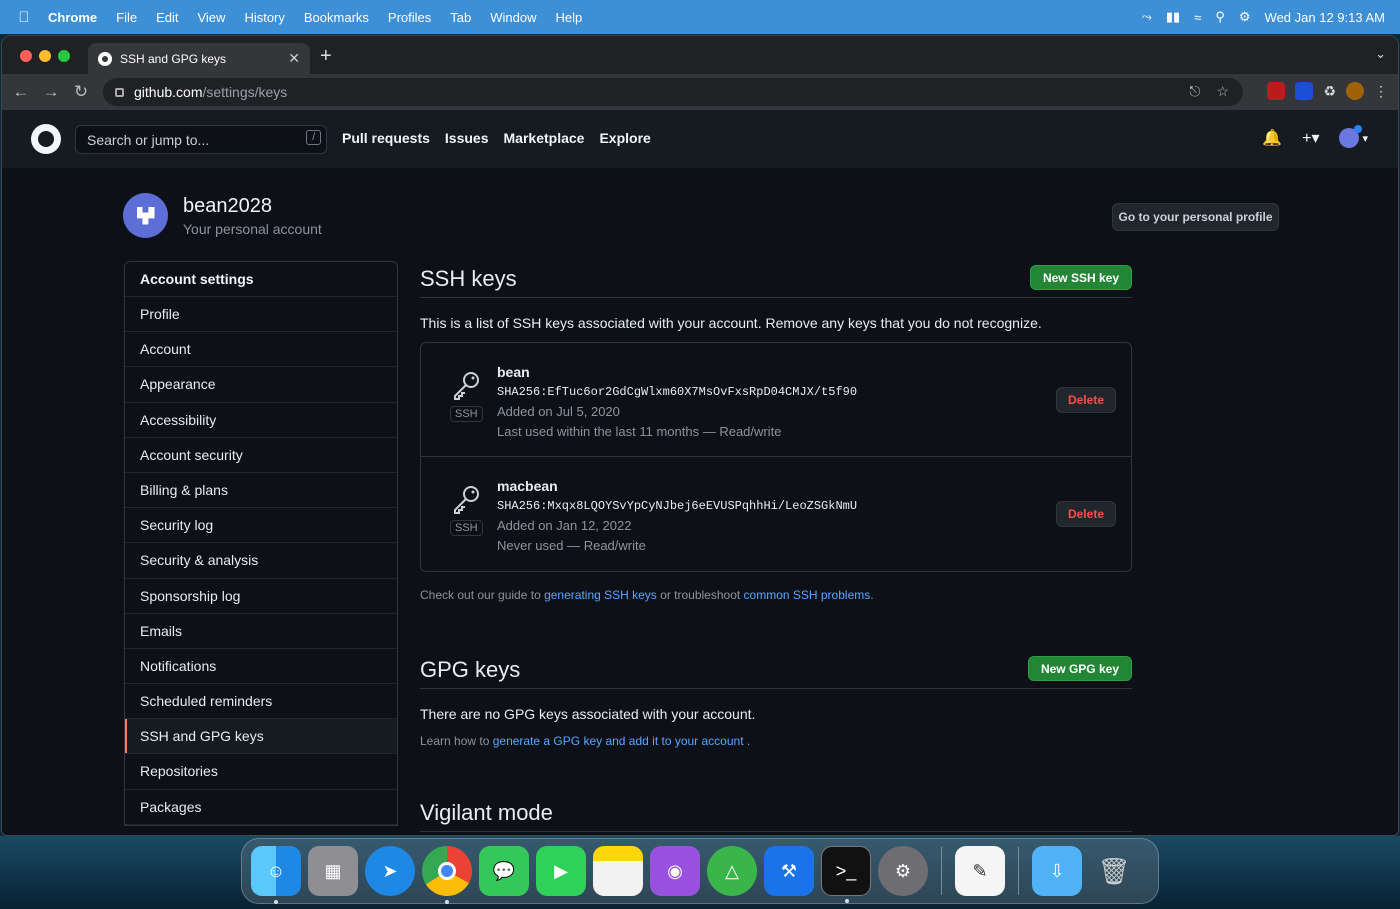 The image size is (1400, 909). What do you see at coordinates (21, 92) in the screenshot?
I see `back-icon: ←` at bounding box center [21, 92].